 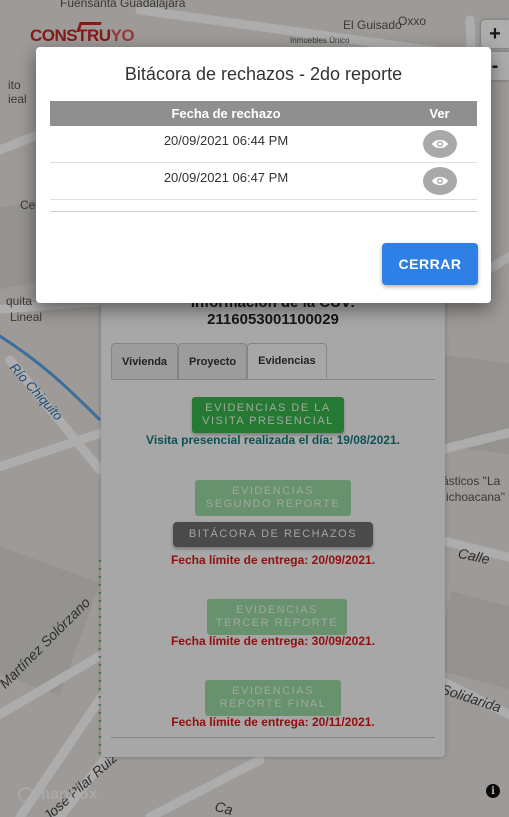 I want to click on table-row: 20/09/2021 06:44 PM, so click(x=263, y=144).